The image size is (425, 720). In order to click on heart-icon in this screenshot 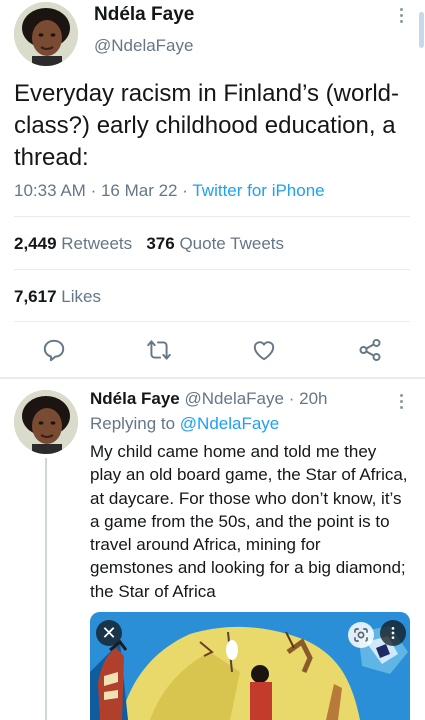, I will do `click(264, 350)`.